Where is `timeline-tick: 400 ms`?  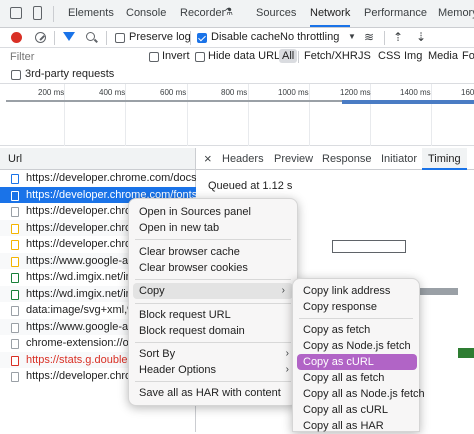 timeline-tick: 400 ms is located at coordinates (112, 92).